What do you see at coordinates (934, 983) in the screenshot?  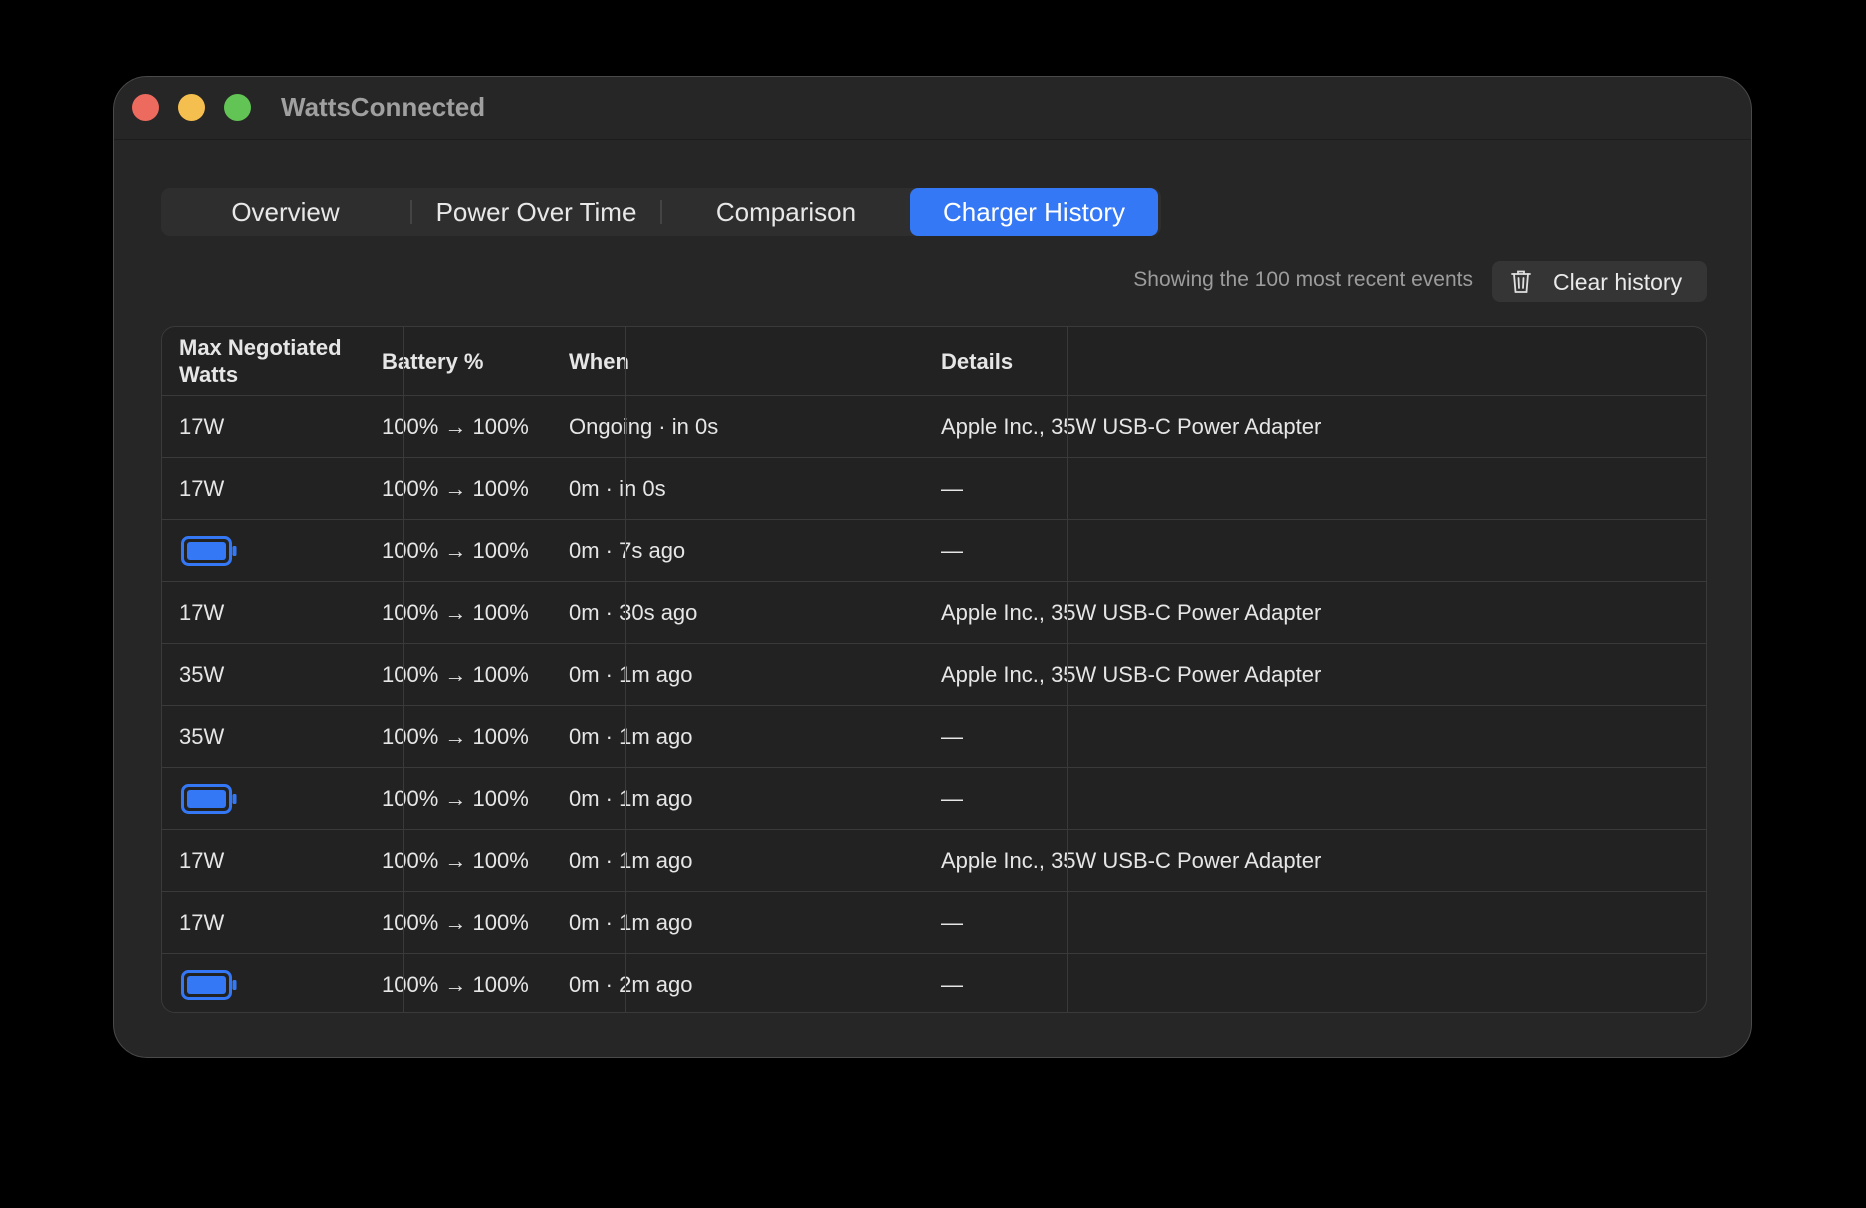 I see `table-row: 100% → 100% 0m · 2m ago —` at bounding box center [934, 983].